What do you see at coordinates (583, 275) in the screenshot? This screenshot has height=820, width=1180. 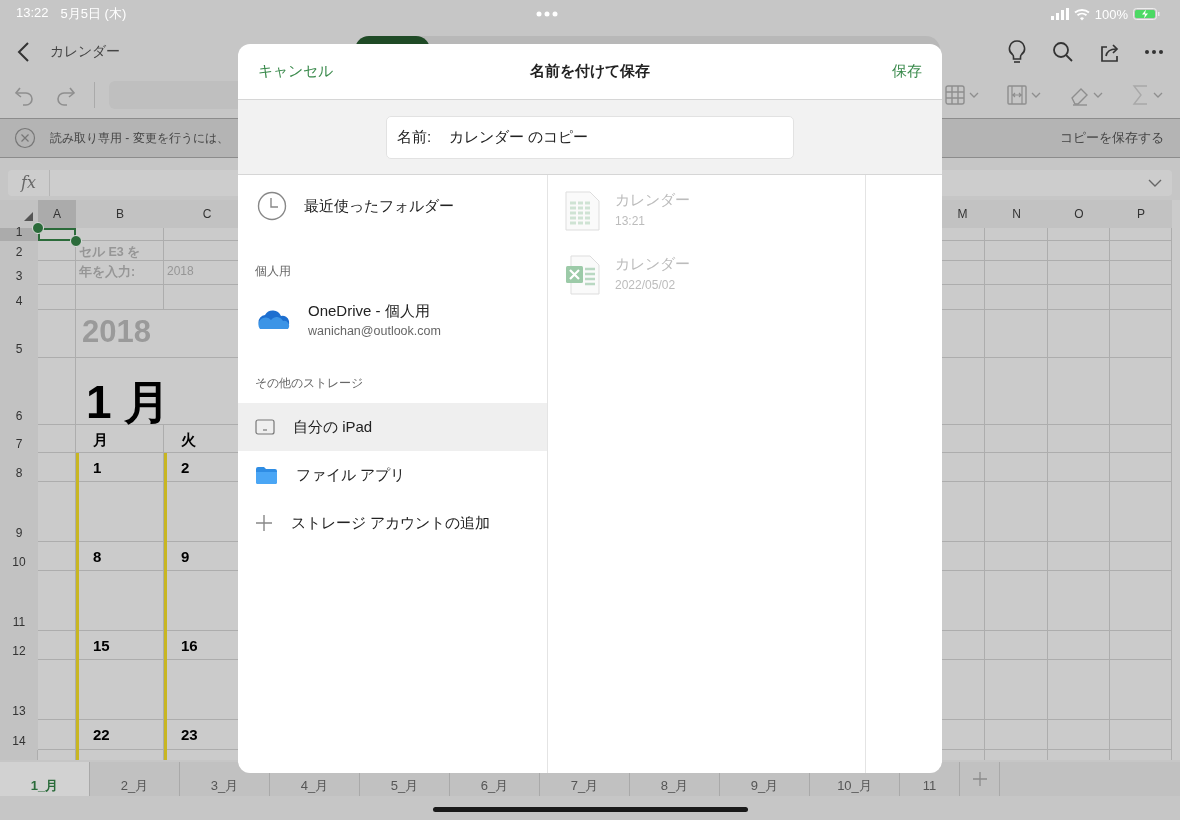 I see `excel-file-icon` at bounding box center [583, 275].